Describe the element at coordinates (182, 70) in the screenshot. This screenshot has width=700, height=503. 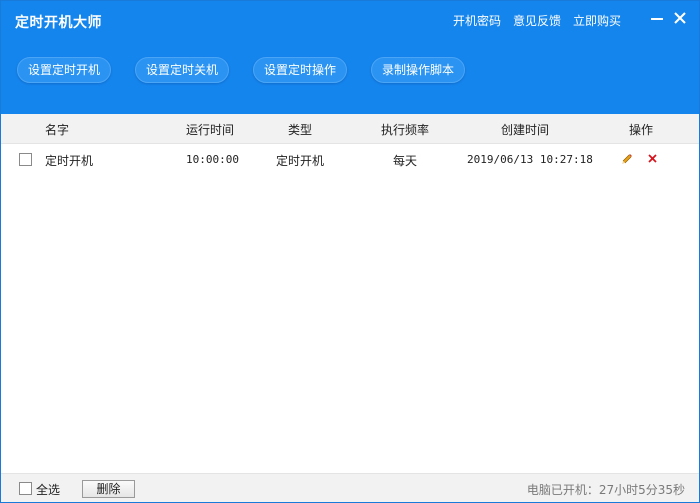
I see `set-timed-shutdown-button: 设置定时关机` at that location.